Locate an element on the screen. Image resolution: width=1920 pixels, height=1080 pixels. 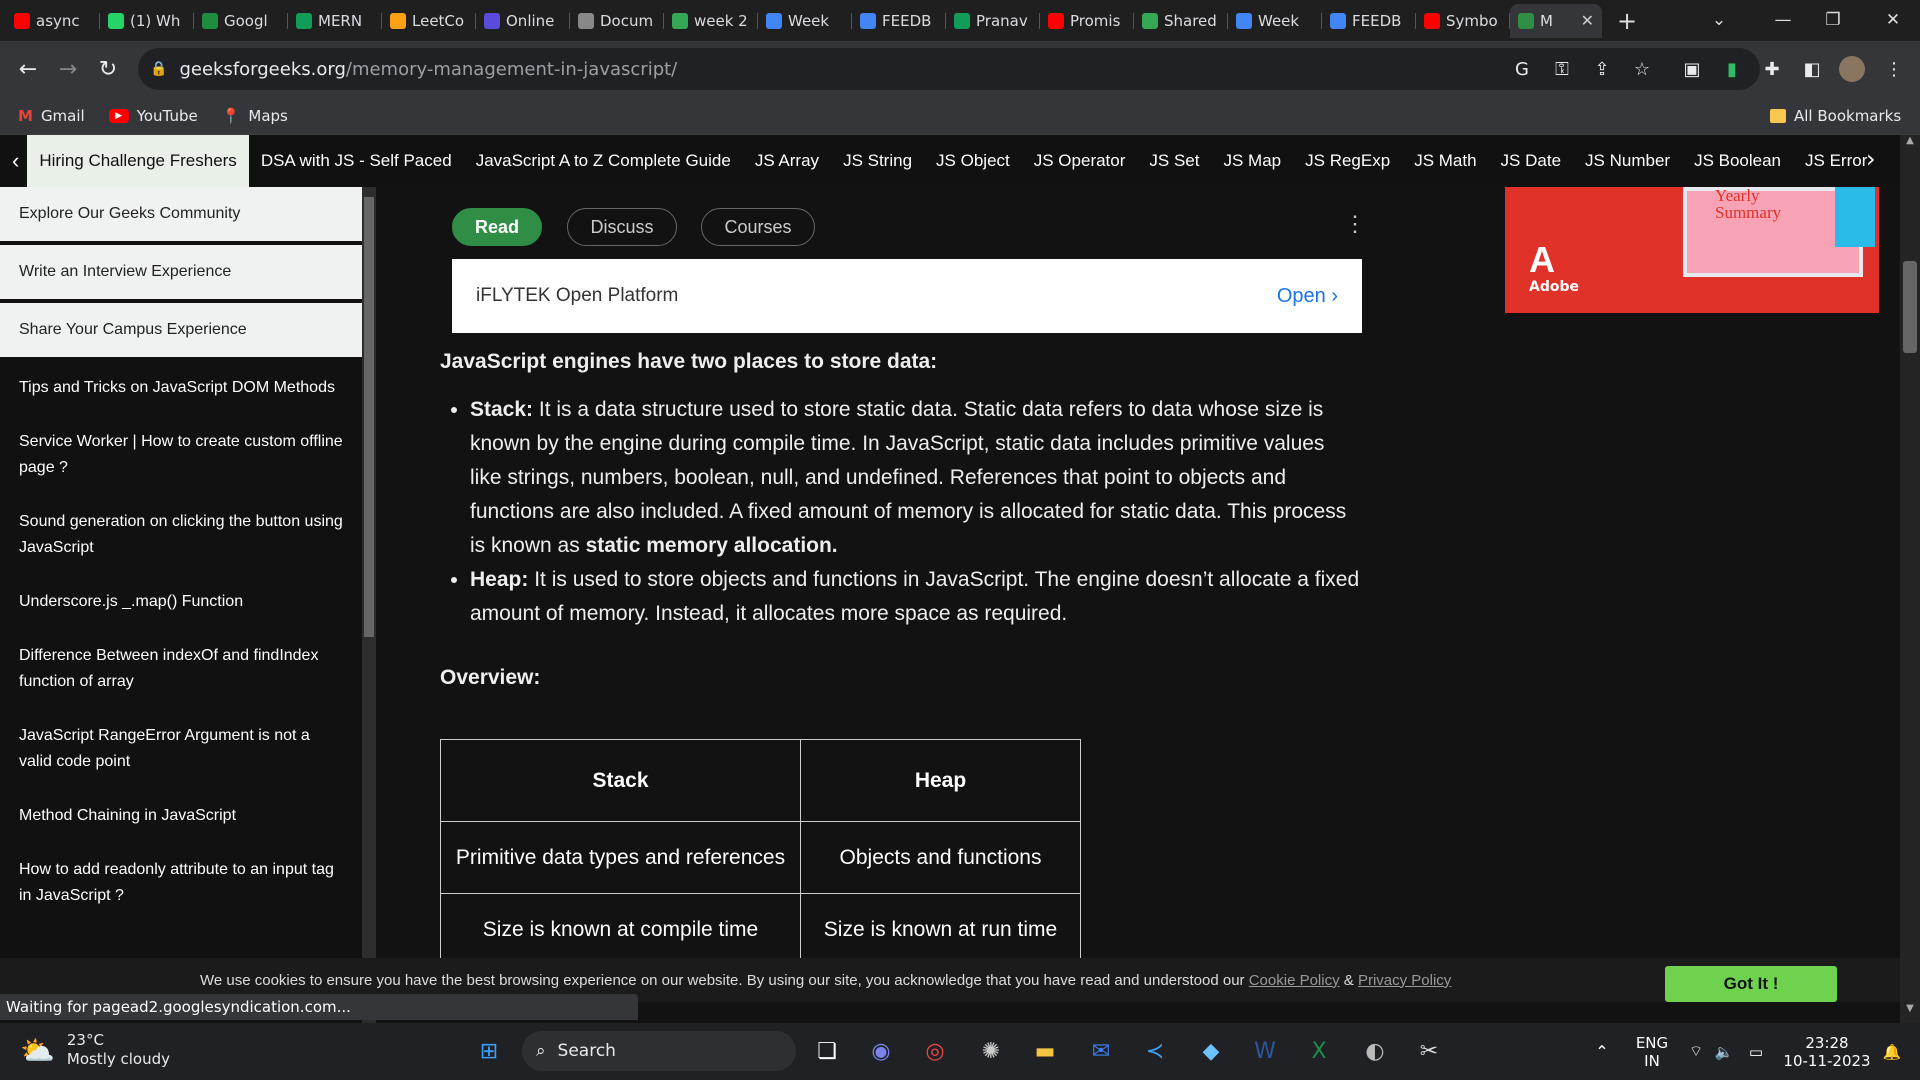
language-indicator: ENG IN is located at coordinates (1652, 1051).